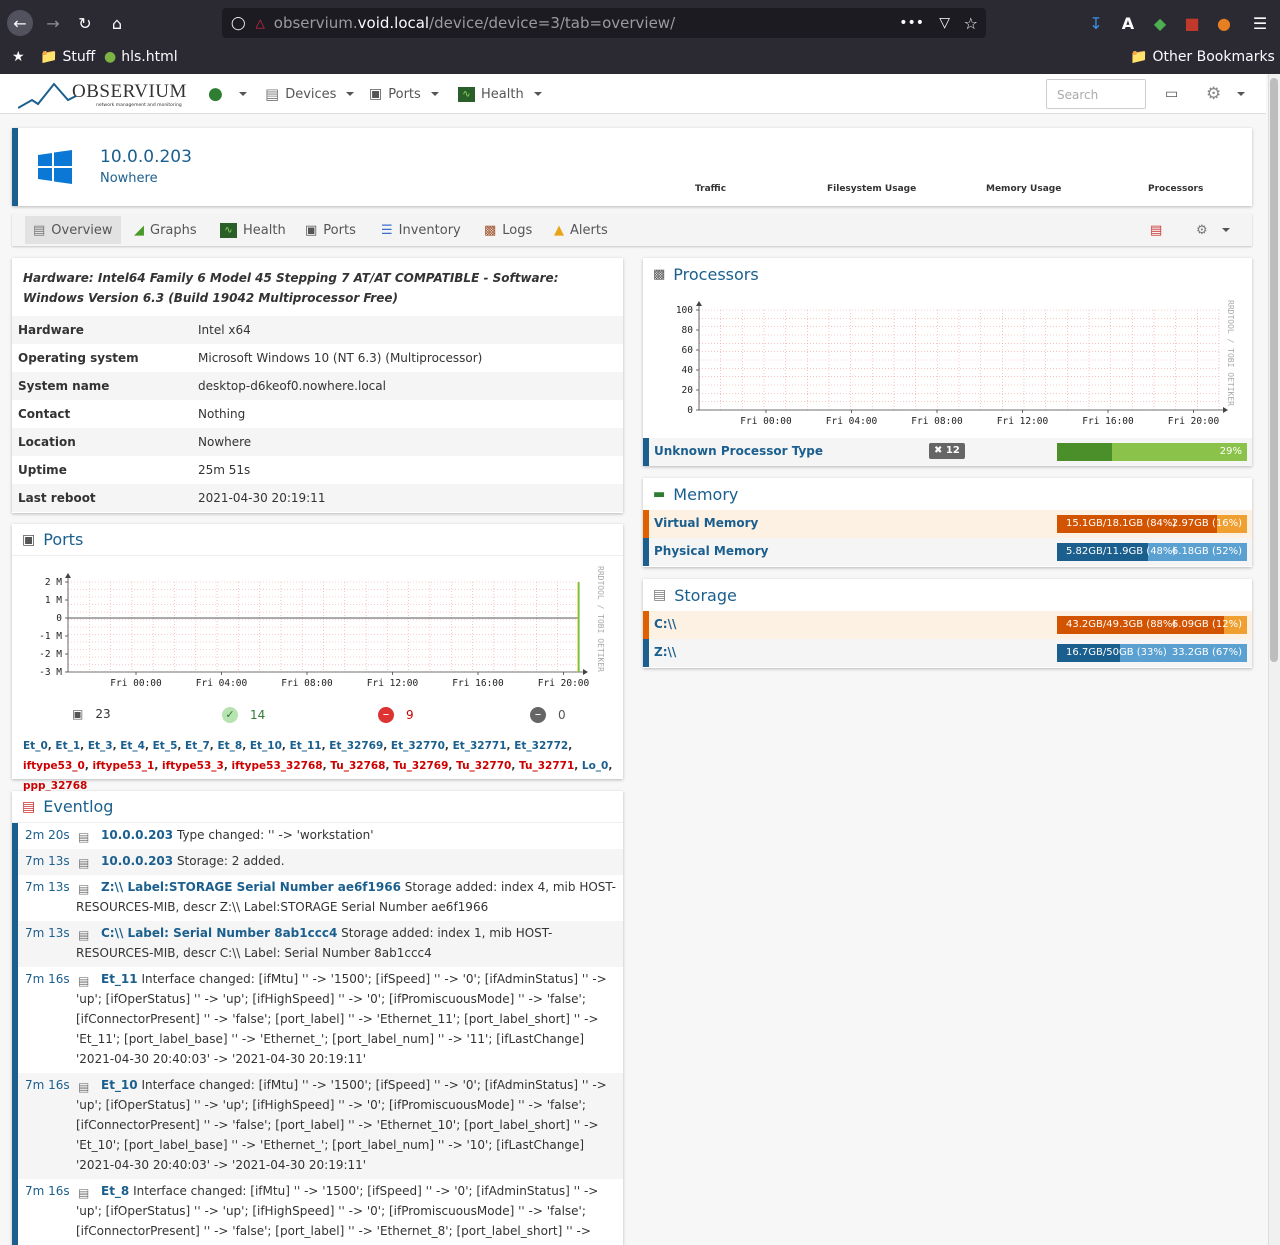 The width and height of the screenshot is (1280, 1245). Describe the element at coordinates (947, 653) in the screenshot. I see `resource-row: Z:\\ 16.7GB/50GB (33%) 33.2GB (67%)` at that location.